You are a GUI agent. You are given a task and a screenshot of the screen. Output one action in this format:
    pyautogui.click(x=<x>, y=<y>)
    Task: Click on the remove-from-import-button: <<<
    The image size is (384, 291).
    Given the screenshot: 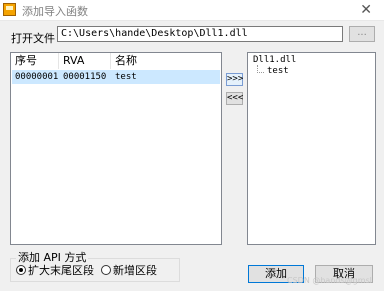 What is the action you would take?
    pyautogui.click(x=234, y=98)
    